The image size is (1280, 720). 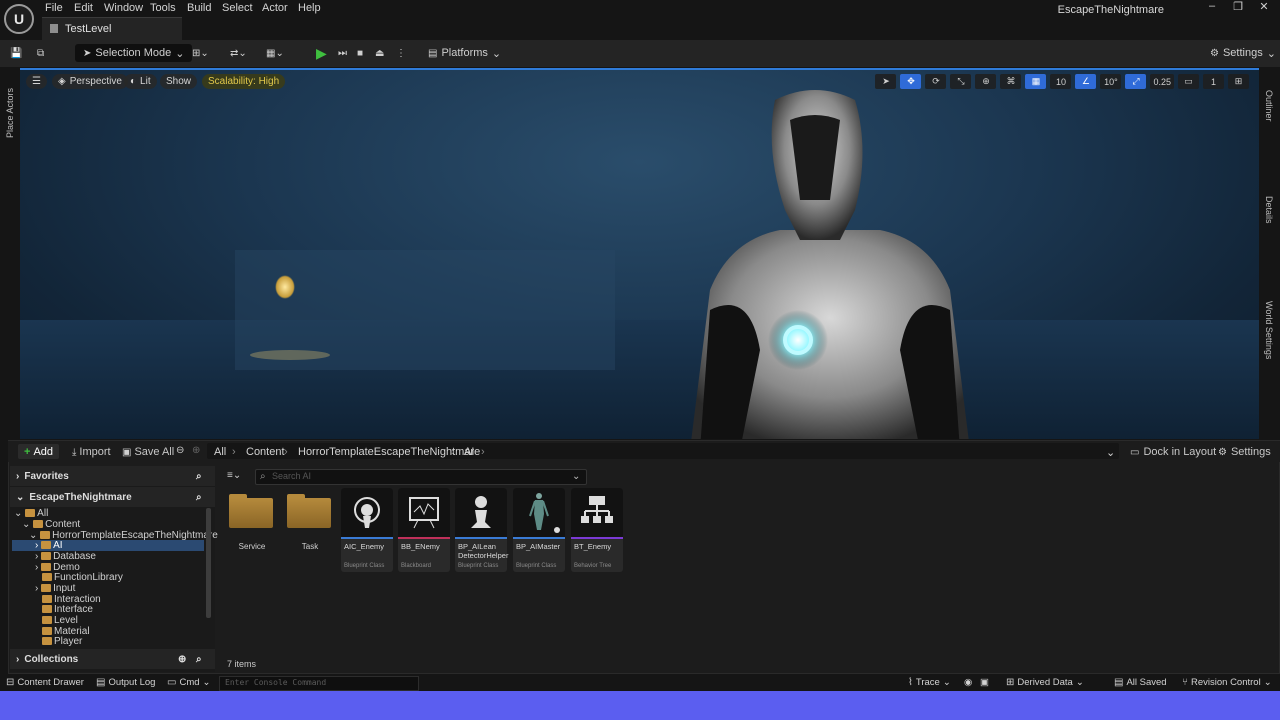 I want to click on tree-item-content: ⌄ Content, so click(x=51, y=524).